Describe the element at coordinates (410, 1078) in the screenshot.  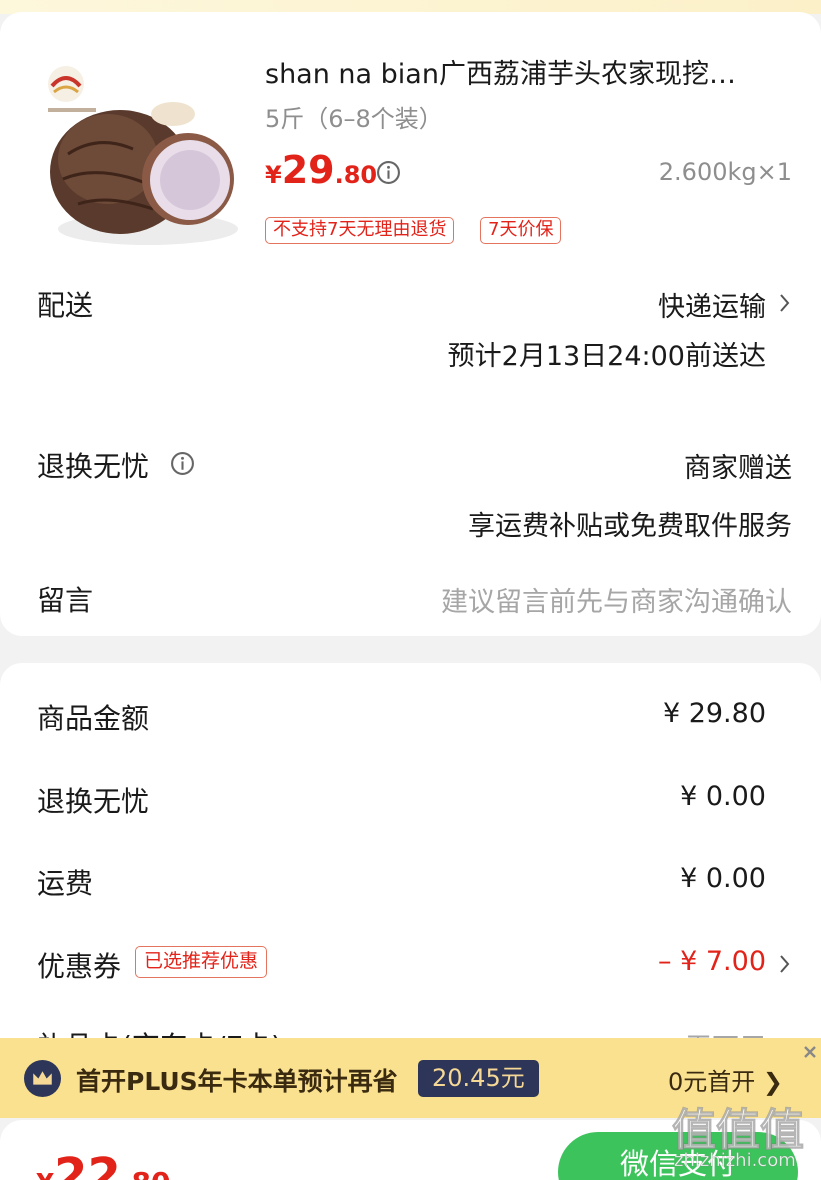
I see `plus-membership-banner: 首开PLUS年卡本单预计再省 20.45元 0元首开 ❯` at that location.